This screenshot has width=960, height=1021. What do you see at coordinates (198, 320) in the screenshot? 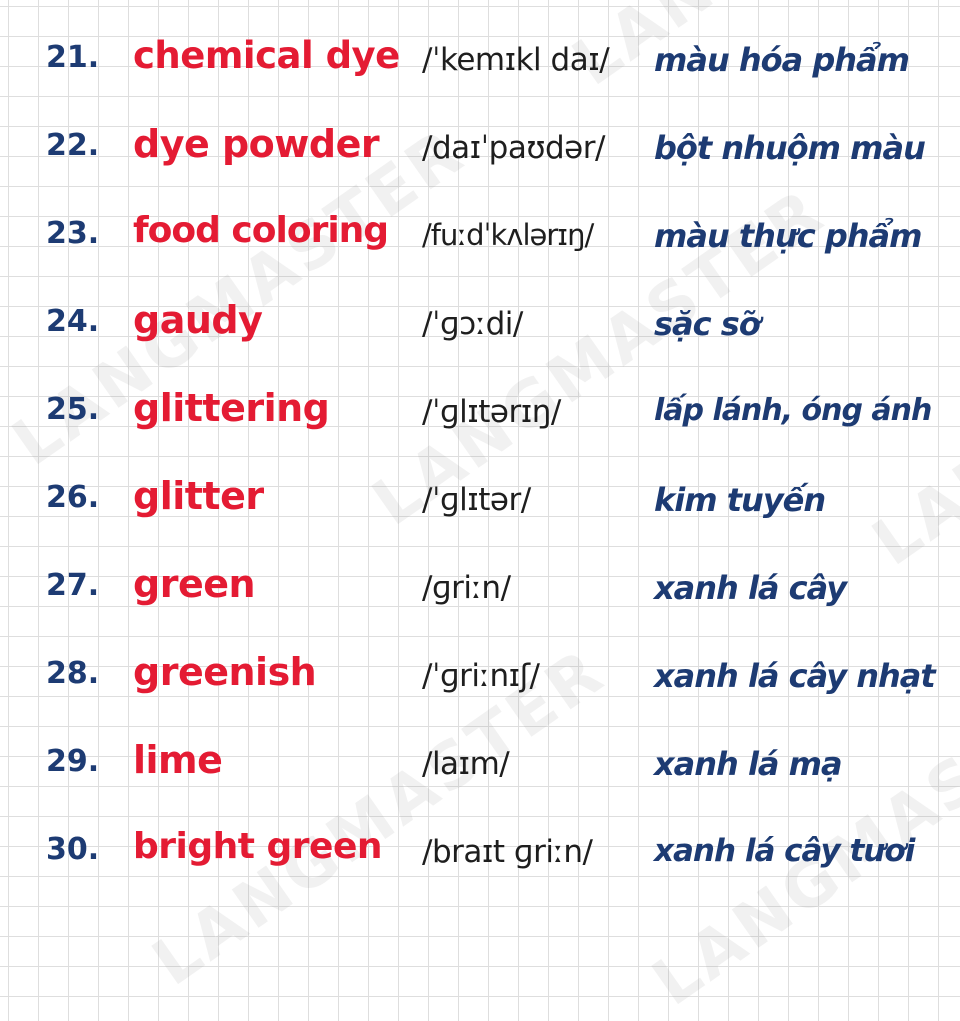
I see `english-word: gaudy` at bounding box center [198, 320].